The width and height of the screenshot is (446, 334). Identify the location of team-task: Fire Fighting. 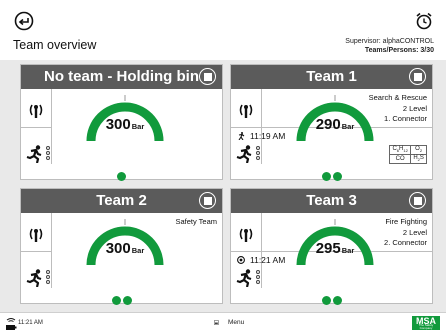
(406, 221).